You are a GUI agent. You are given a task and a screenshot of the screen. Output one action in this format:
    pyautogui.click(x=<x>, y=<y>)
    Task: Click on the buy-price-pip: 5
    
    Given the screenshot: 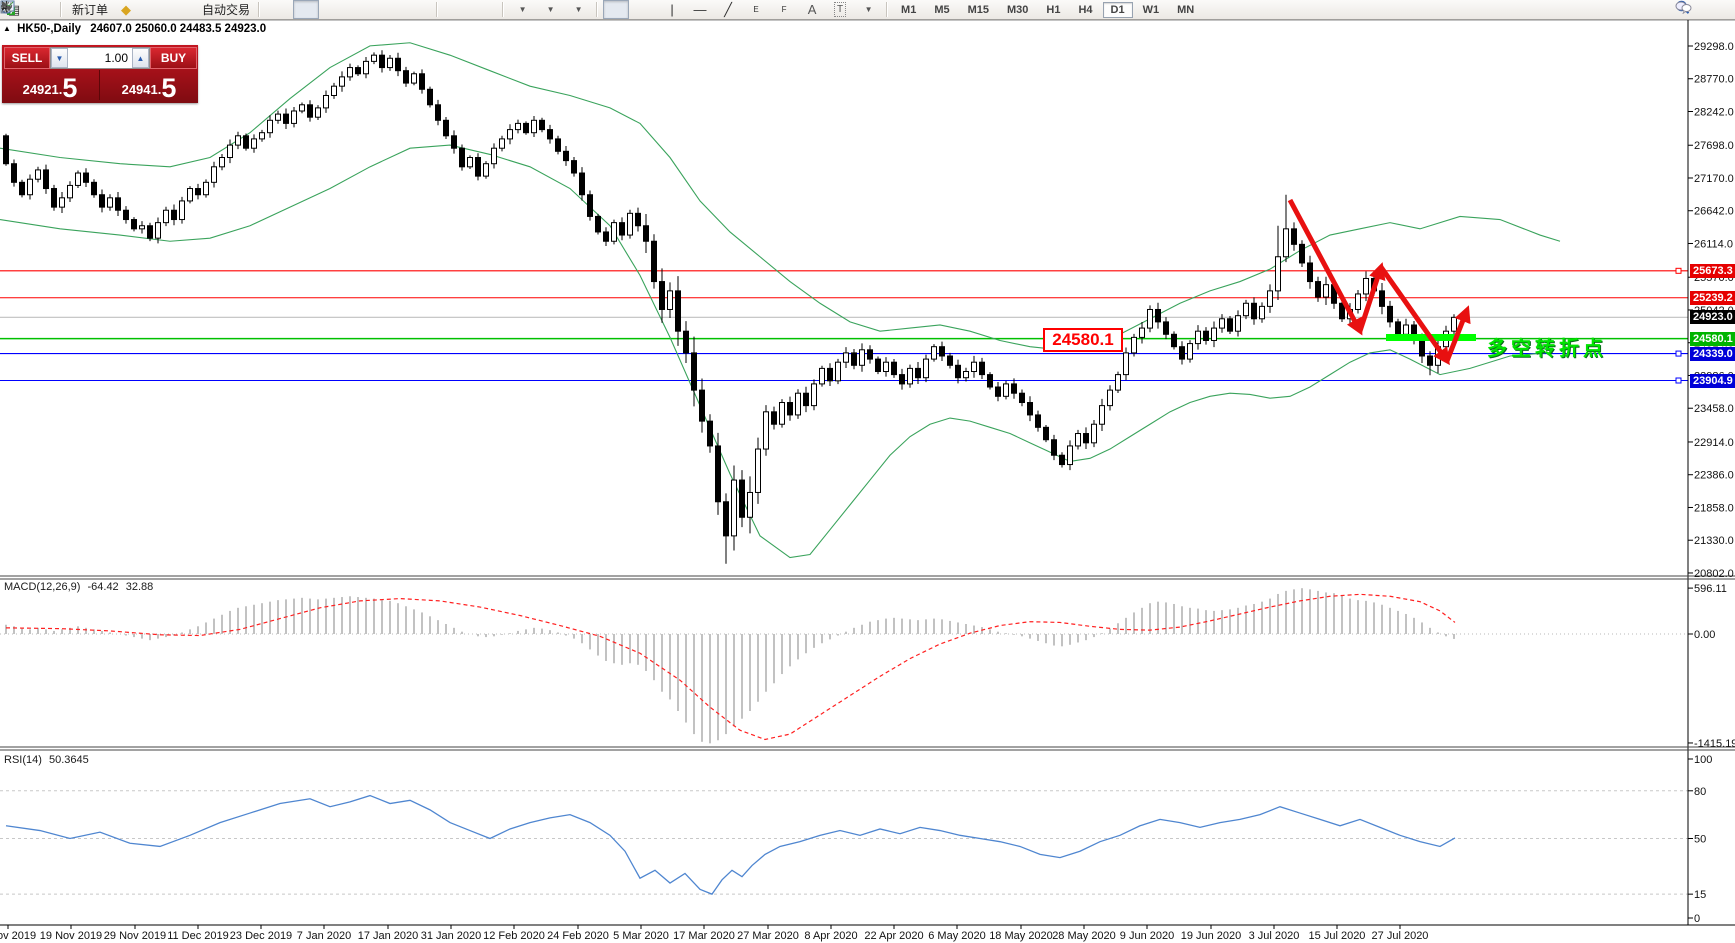 What is the action you would take?
    pyautogui.click(x=169, y=88)
    